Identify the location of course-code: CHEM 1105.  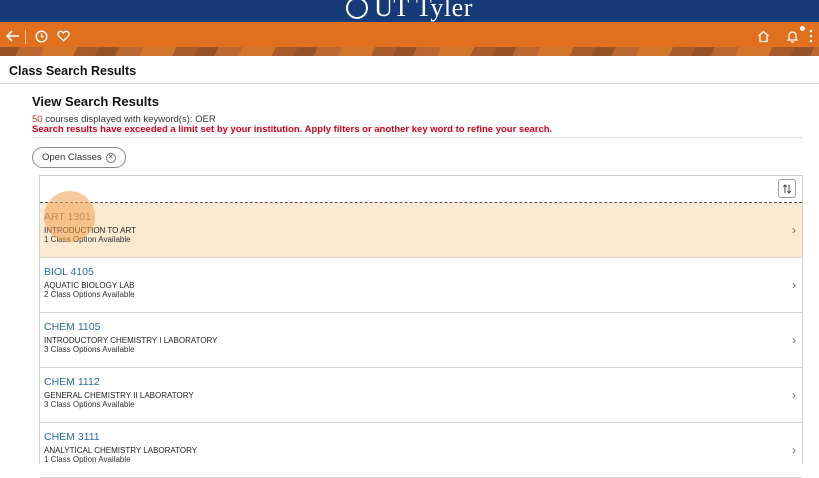
(423, 327).